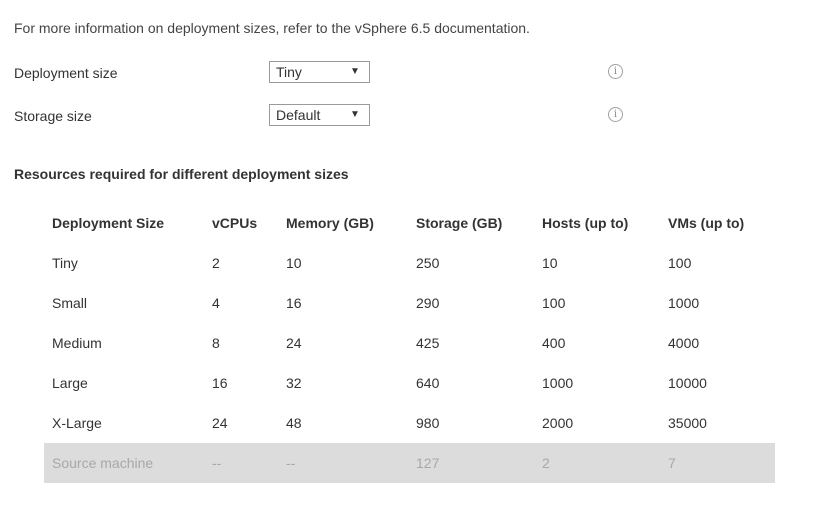 This screenshot has height=532, width=835. What do you see at coordinates (70, 303) in the screenshot?
I see `table-cell: Small` at bounding box center [70, 303].